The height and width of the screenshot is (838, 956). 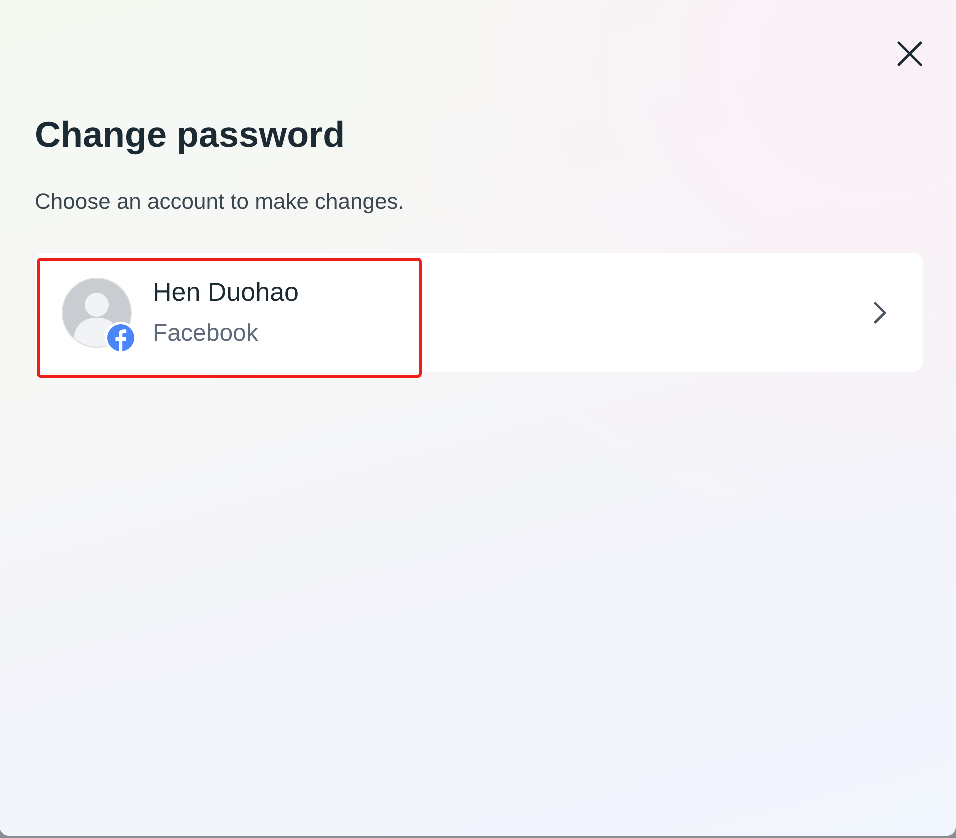 I want to click on account-name: Hen Duohao, so click(x=226, y=292).